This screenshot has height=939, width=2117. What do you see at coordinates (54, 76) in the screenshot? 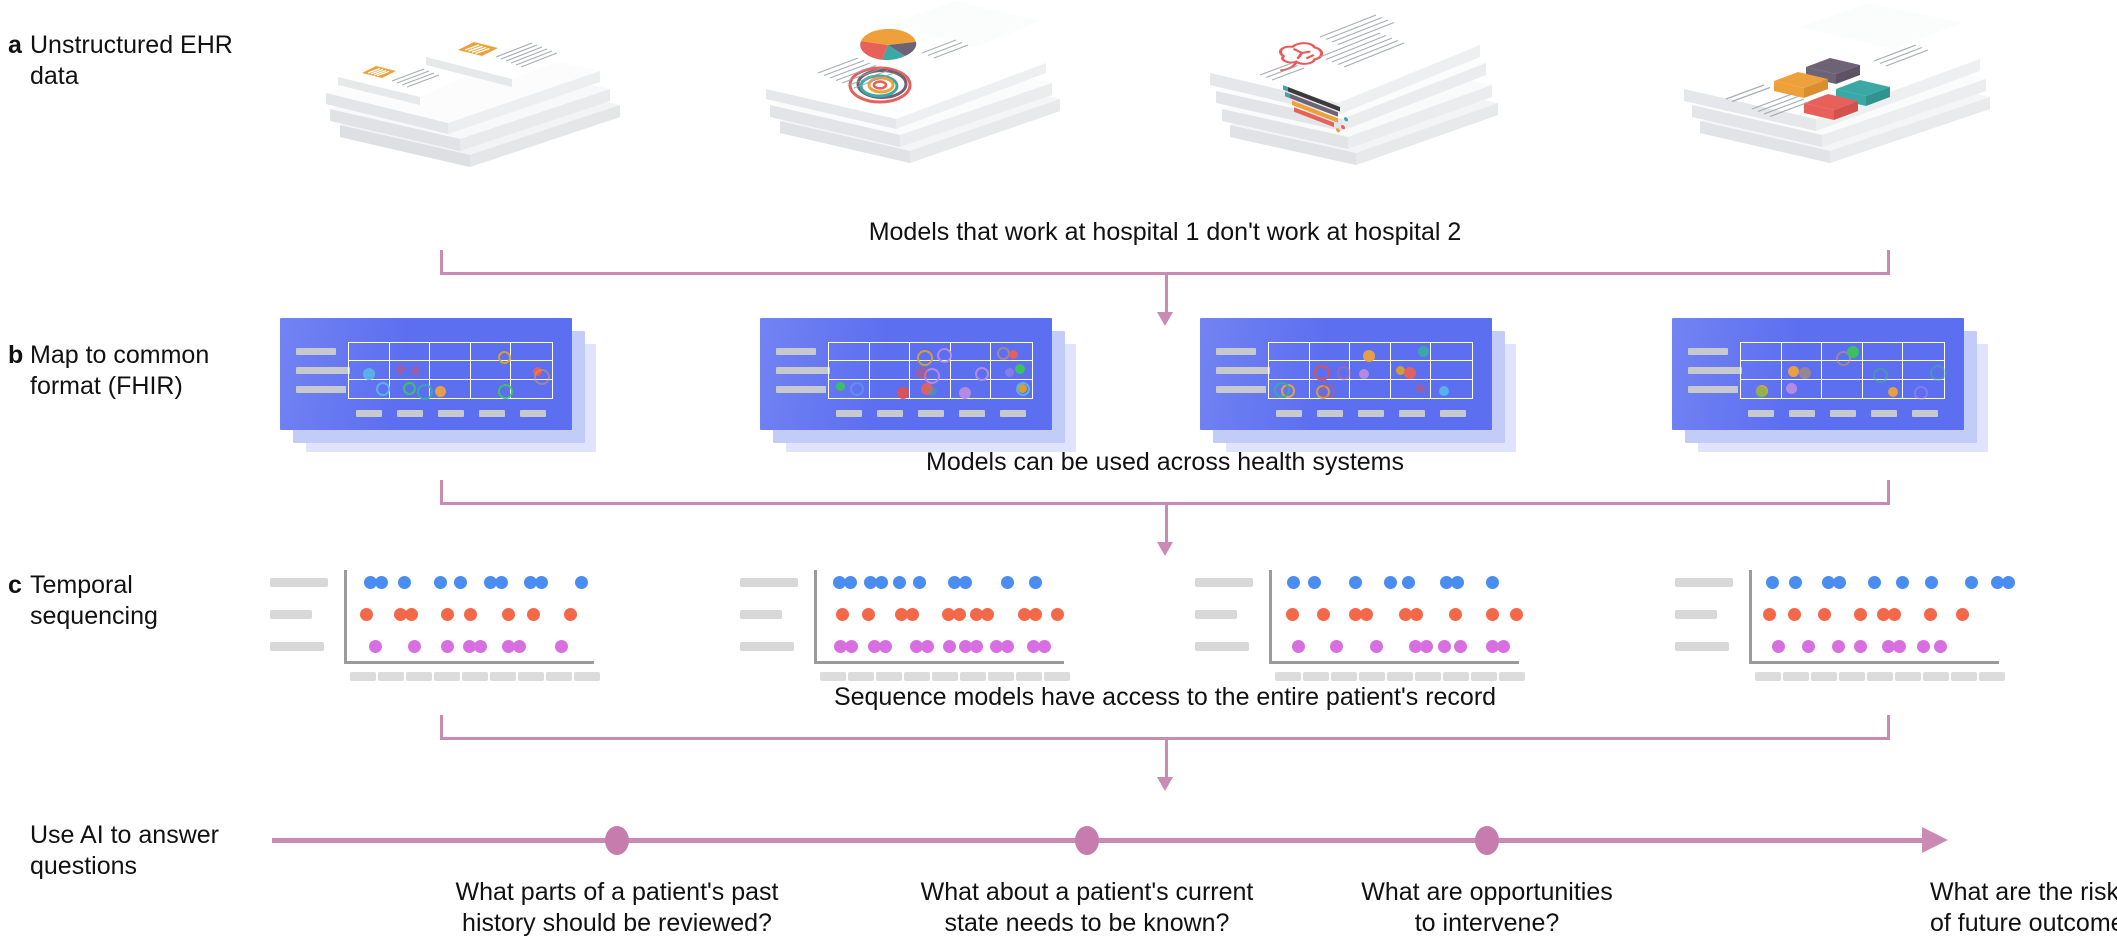
I see `panel-a-label-l2: data` at bounding box center [54, 76].